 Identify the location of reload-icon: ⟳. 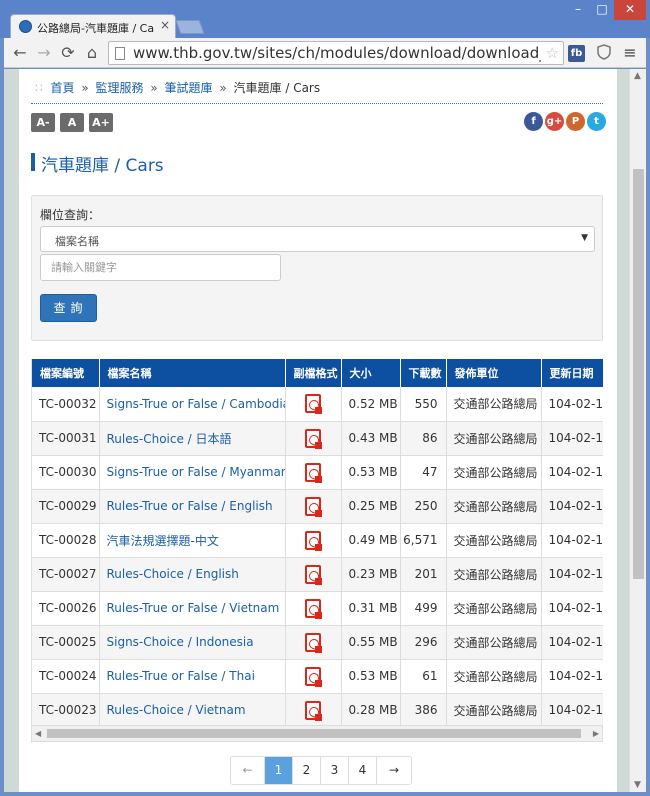
(68, 53).